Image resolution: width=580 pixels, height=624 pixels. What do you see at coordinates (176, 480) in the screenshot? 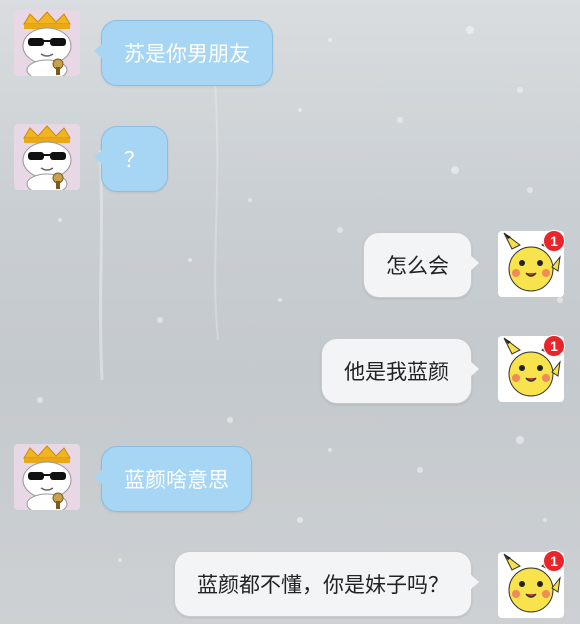
I see `message-text: 蓝颜啥意思` at bounding box center [176, 480].